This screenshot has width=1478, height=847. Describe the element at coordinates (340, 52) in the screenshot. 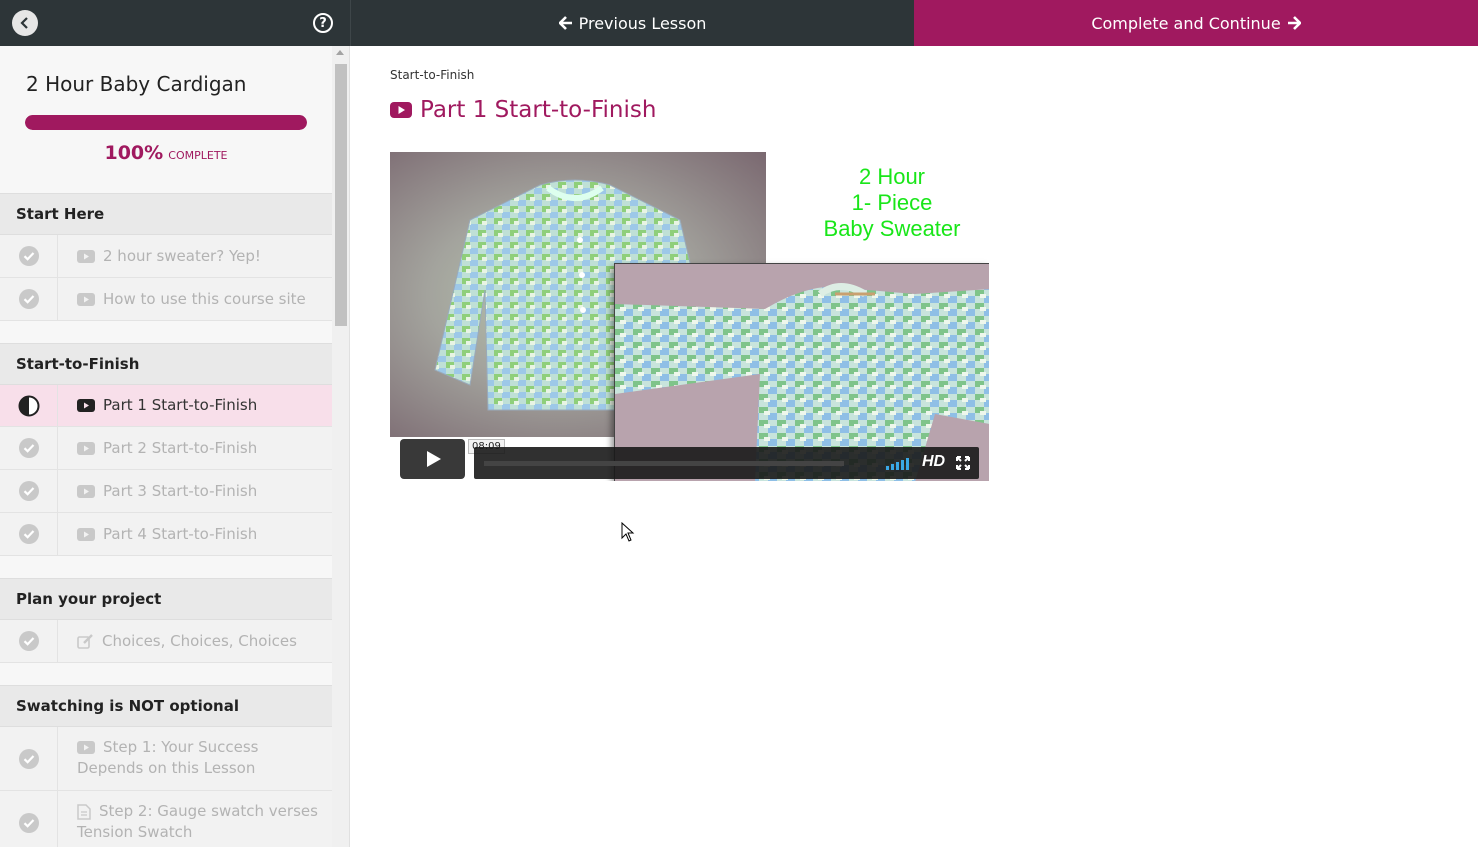

I see `scroll-up-arrow` at that location.